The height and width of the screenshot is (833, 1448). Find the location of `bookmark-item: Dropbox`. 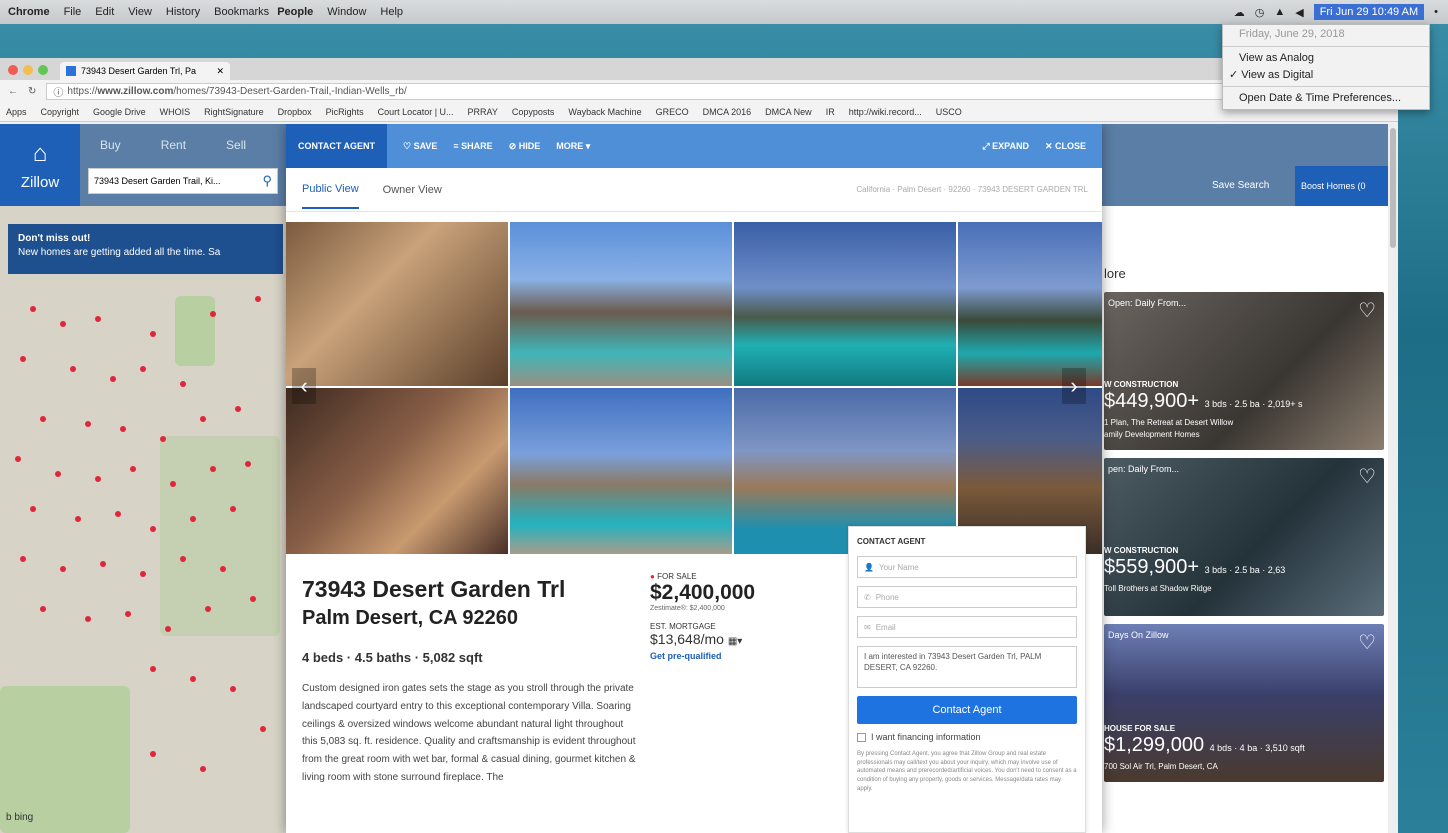

bookmark-item: Dropbox is located at coordinates (295, 112).